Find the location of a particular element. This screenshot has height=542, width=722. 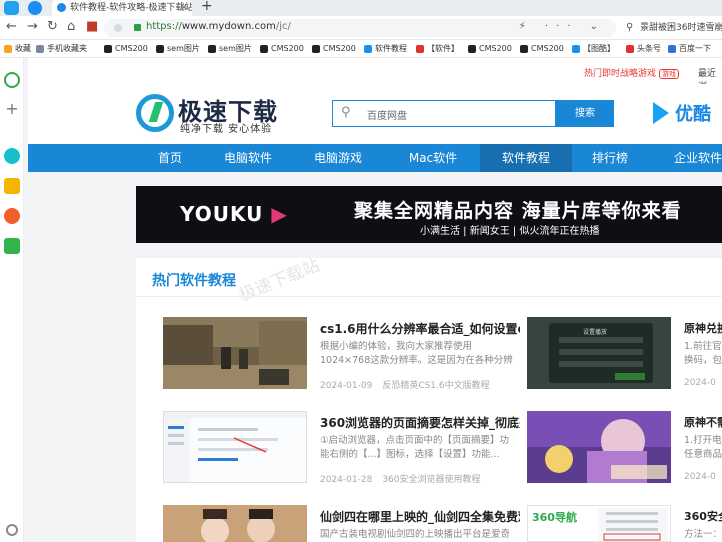

back-arrow-icon: ← is located at coordinates (11, 26).